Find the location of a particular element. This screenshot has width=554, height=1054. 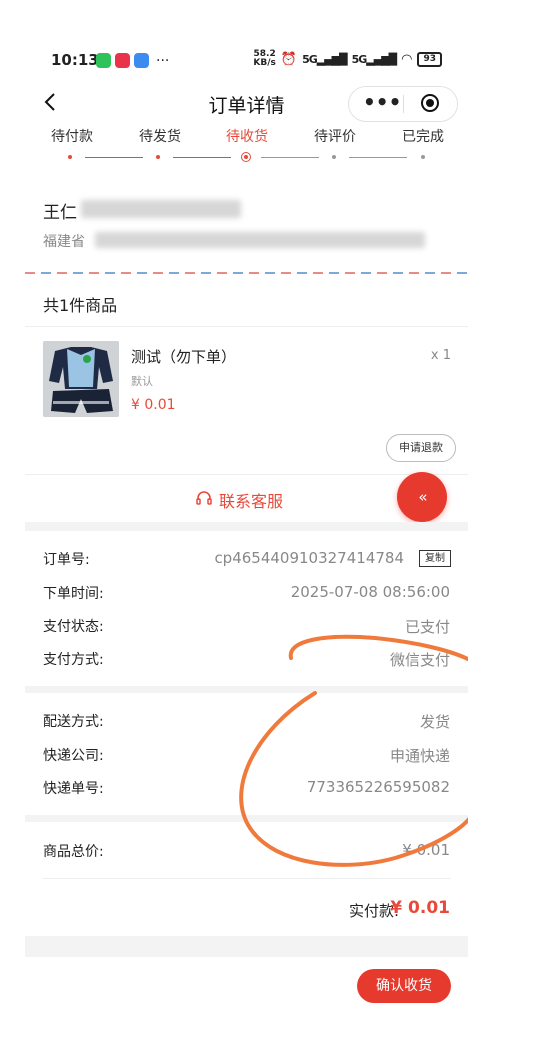

tab-pending-receipt: 待收货 is located at coordinates (247, 136).